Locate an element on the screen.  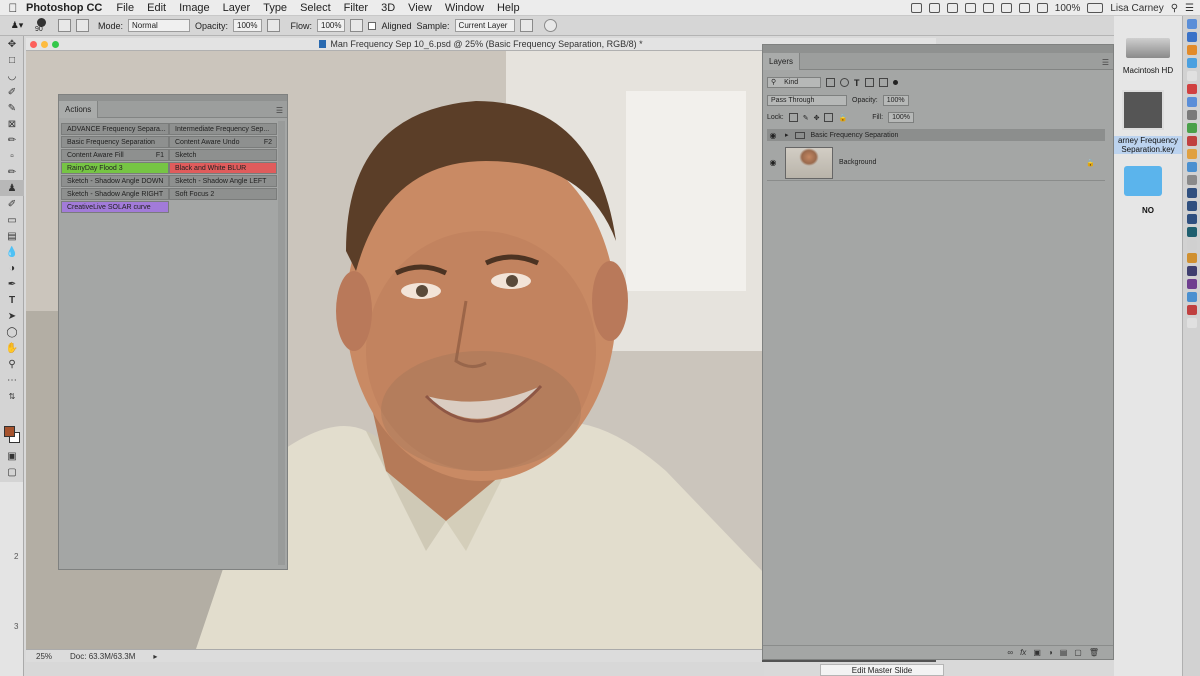
screen-icon is located at coordinates (952, 8).